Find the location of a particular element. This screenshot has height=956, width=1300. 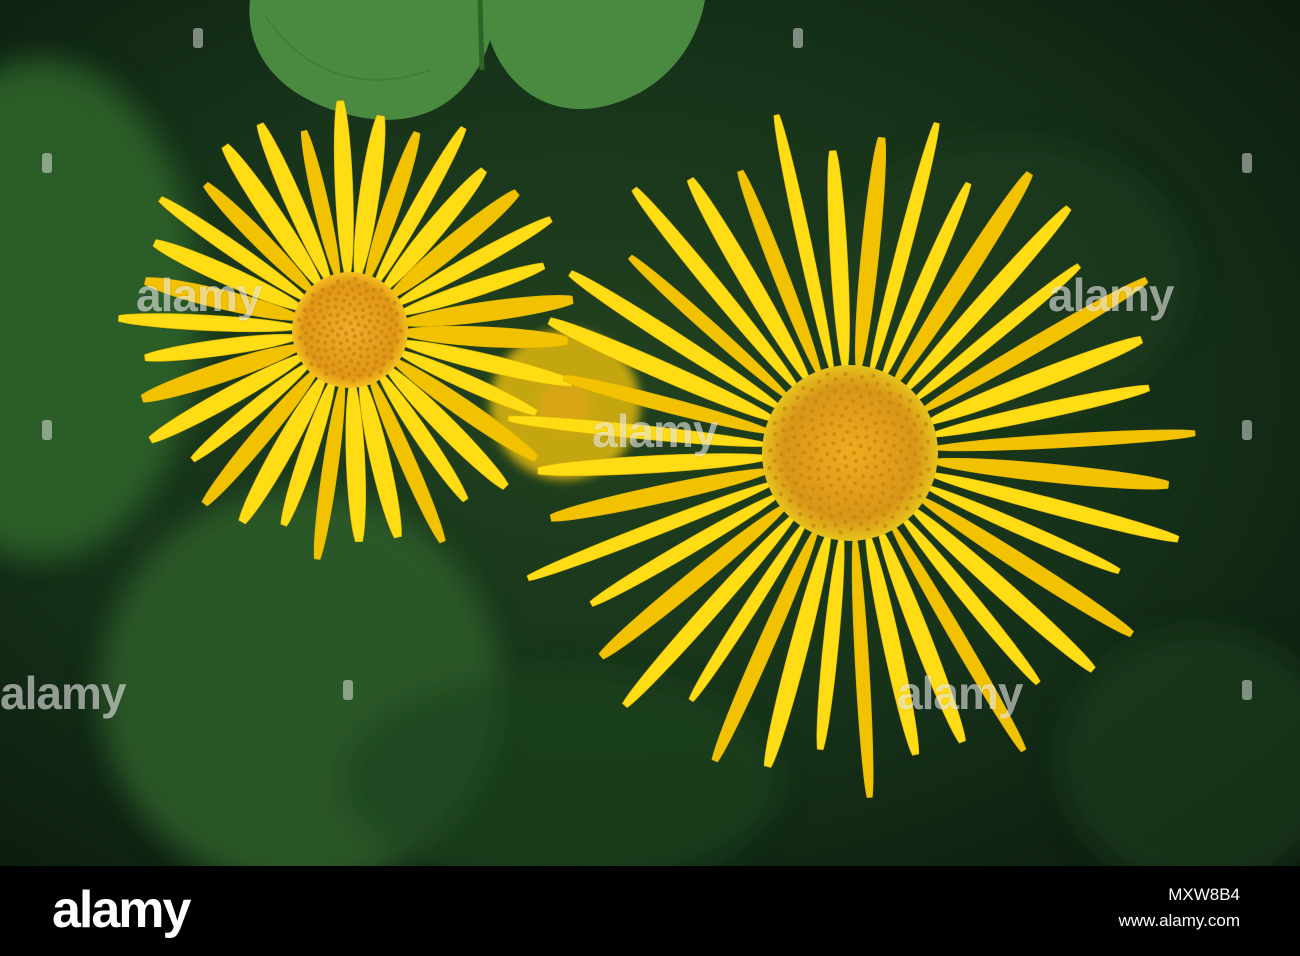

alamy-logo: alamy is located at coordinates (121, 910).